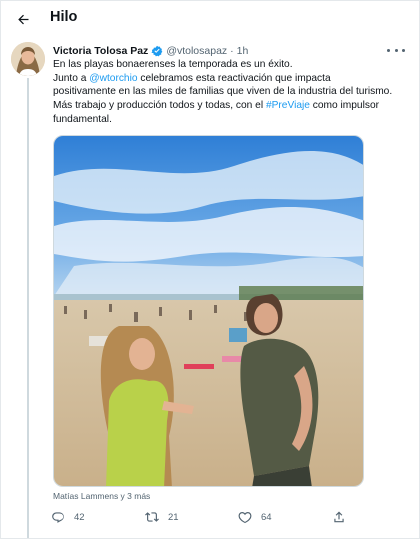 The height and width of the screenshot is (539, 420). Describe the element at coordinates (173, 517) in the screenshot. I see `retweet-count: 21` at that location.